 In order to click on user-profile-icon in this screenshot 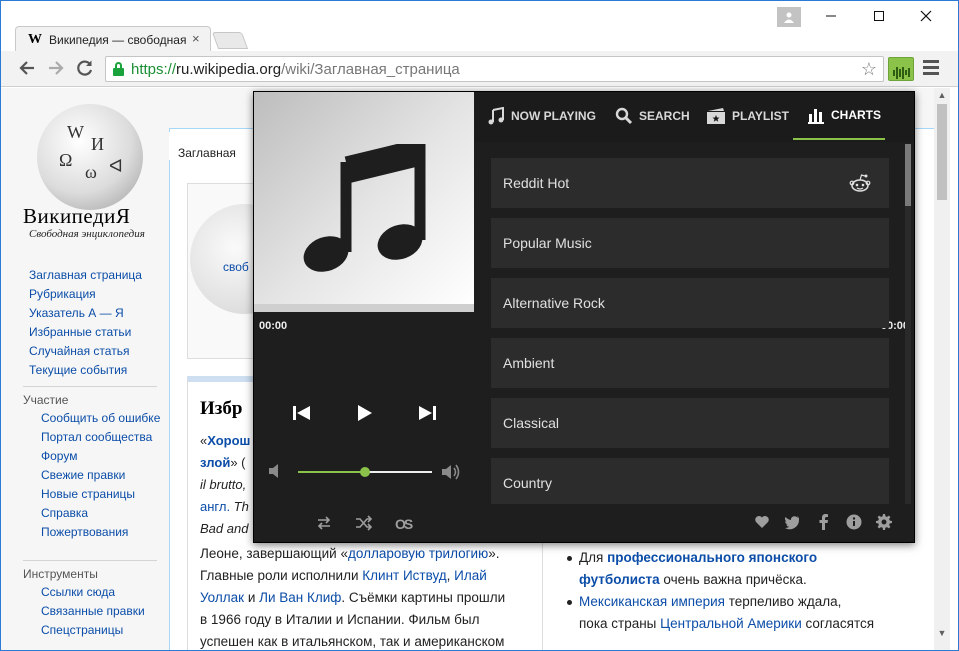, I will do `click(789, 17)`.